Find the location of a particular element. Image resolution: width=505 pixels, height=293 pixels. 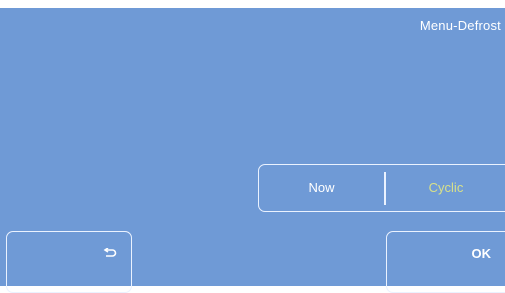

mode-now-button: Now is located at coordinates (321, 187).